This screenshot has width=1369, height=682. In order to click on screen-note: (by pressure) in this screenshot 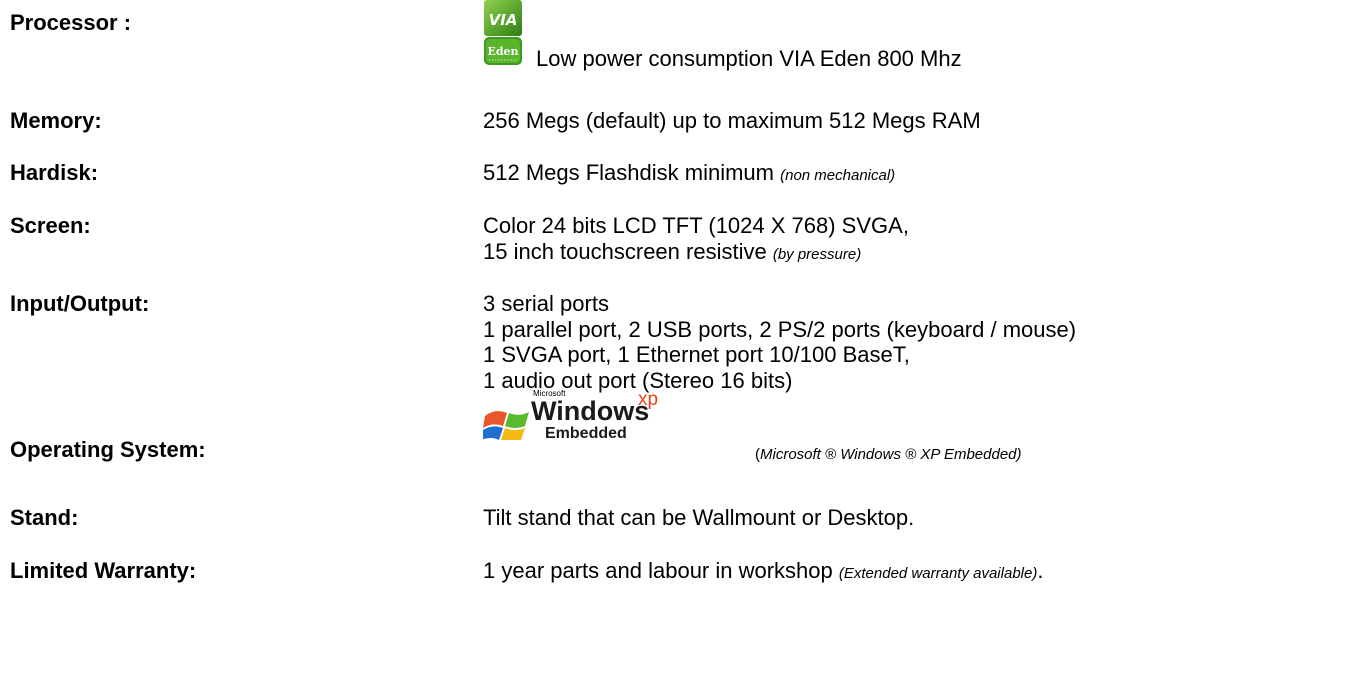, I will do `click(817, 254)`.